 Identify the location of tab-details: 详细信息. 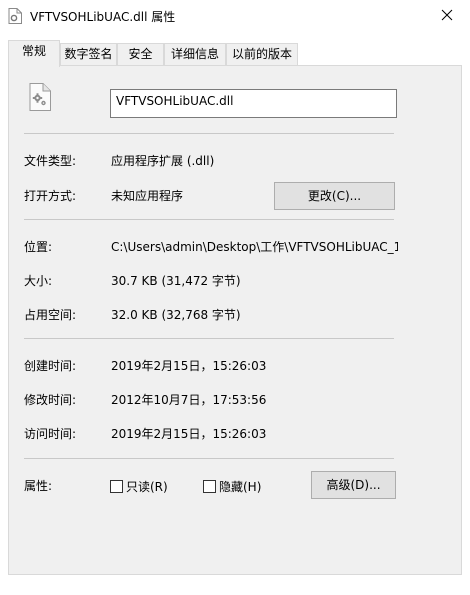
(195, 54).